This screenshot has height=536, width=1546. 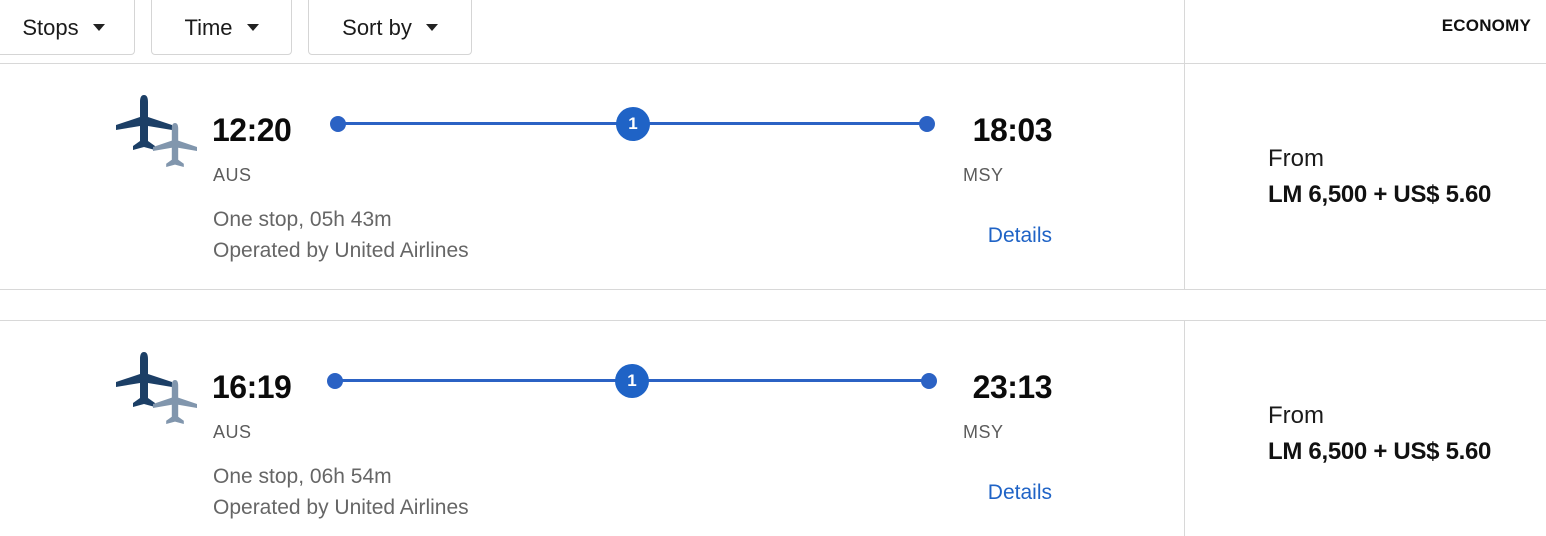 What do you see at coordinates (252, 387) in the screenshot?
I see `departure-time: 16:19` at bounding box center [252, 387].